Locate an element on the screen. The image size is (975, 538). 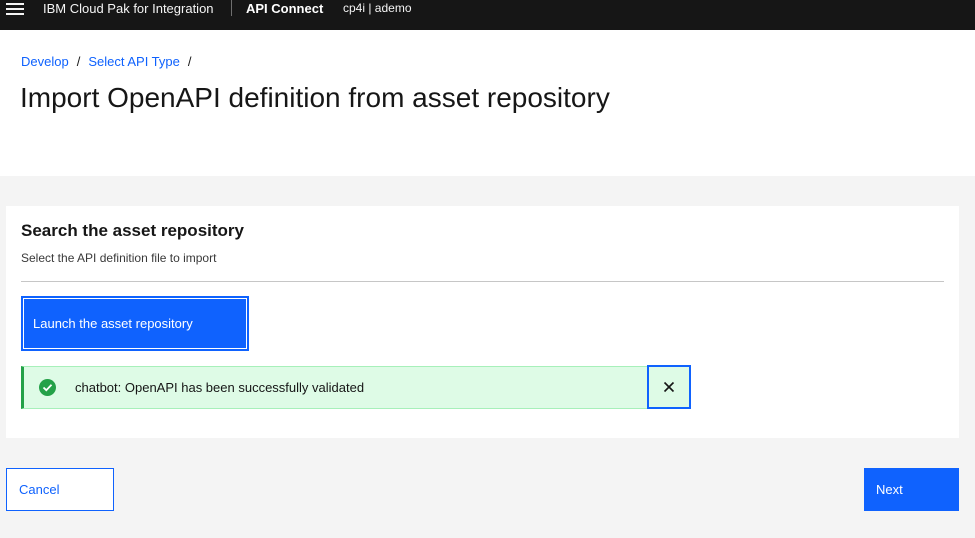
breadcrumb: Develop / Select API Type / is located at coordinates (110, 61).